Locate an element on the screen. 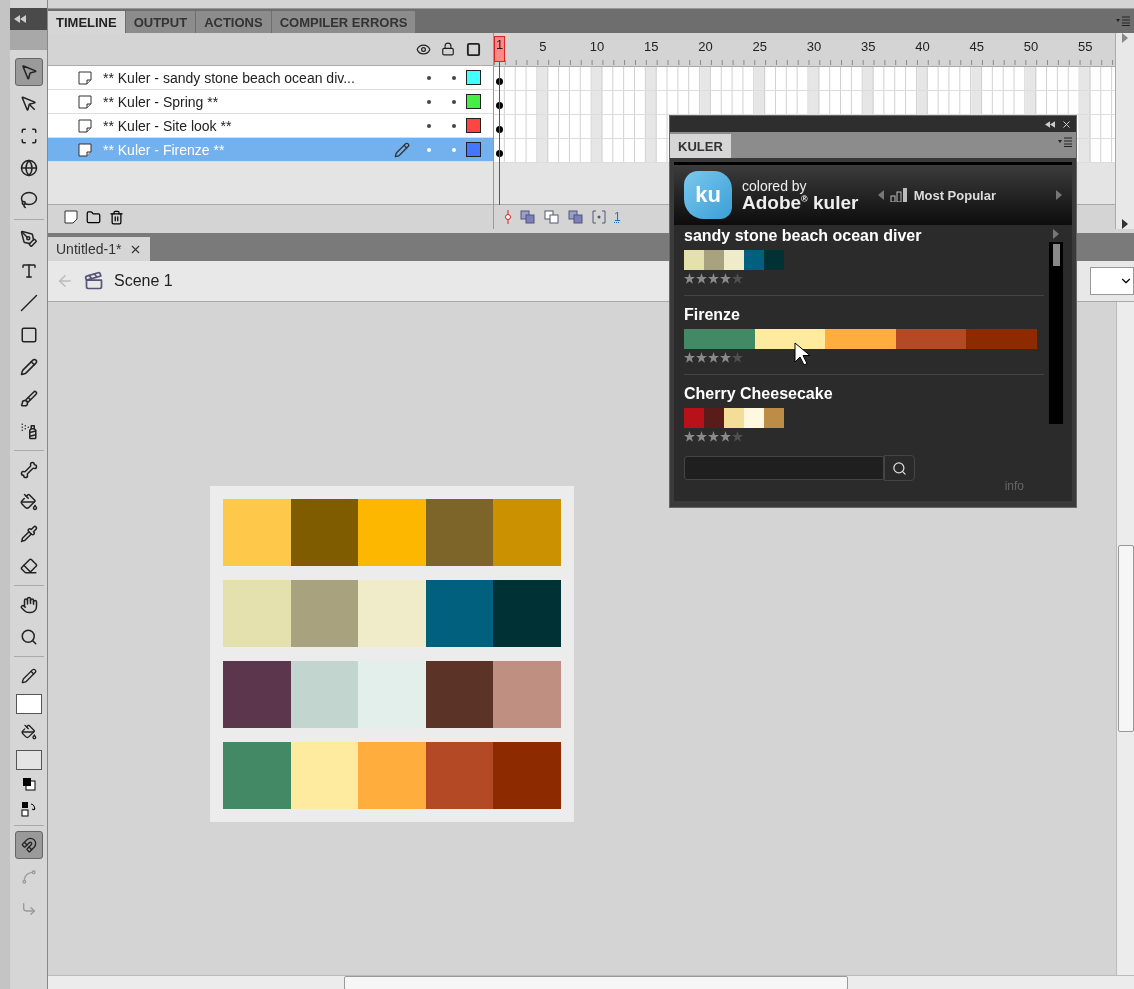  panel-tab: KULER is located at coordinates (700, 146).